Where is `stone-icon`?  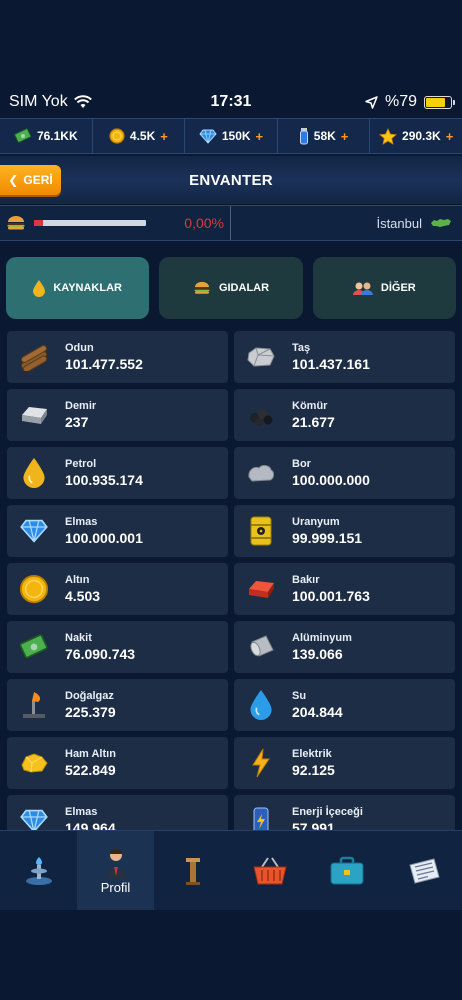
stone-icon is located at coordinates (261, 357).